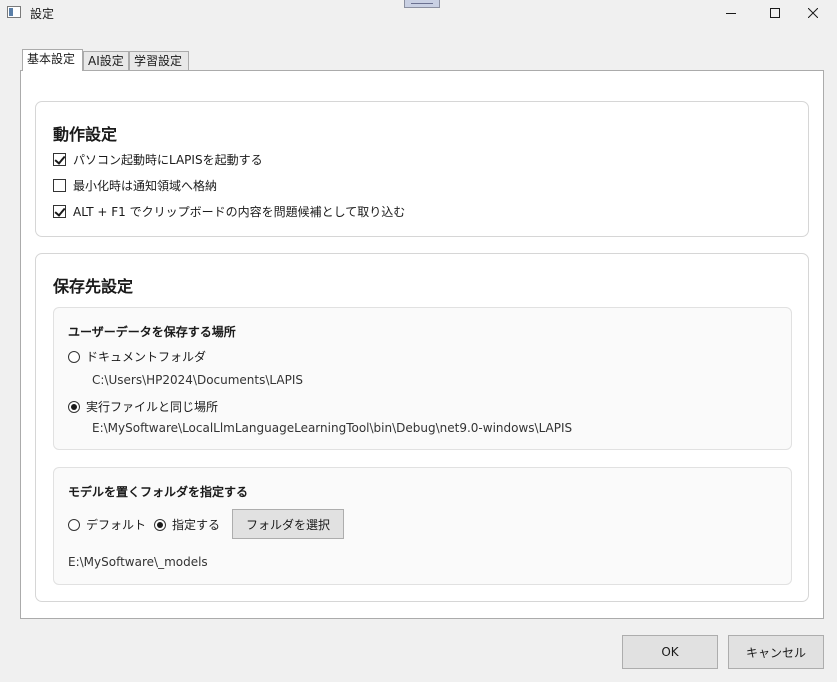 This screenshot has width=837, height=682. I want to click on executable-folder-radio, so click(74, 406).